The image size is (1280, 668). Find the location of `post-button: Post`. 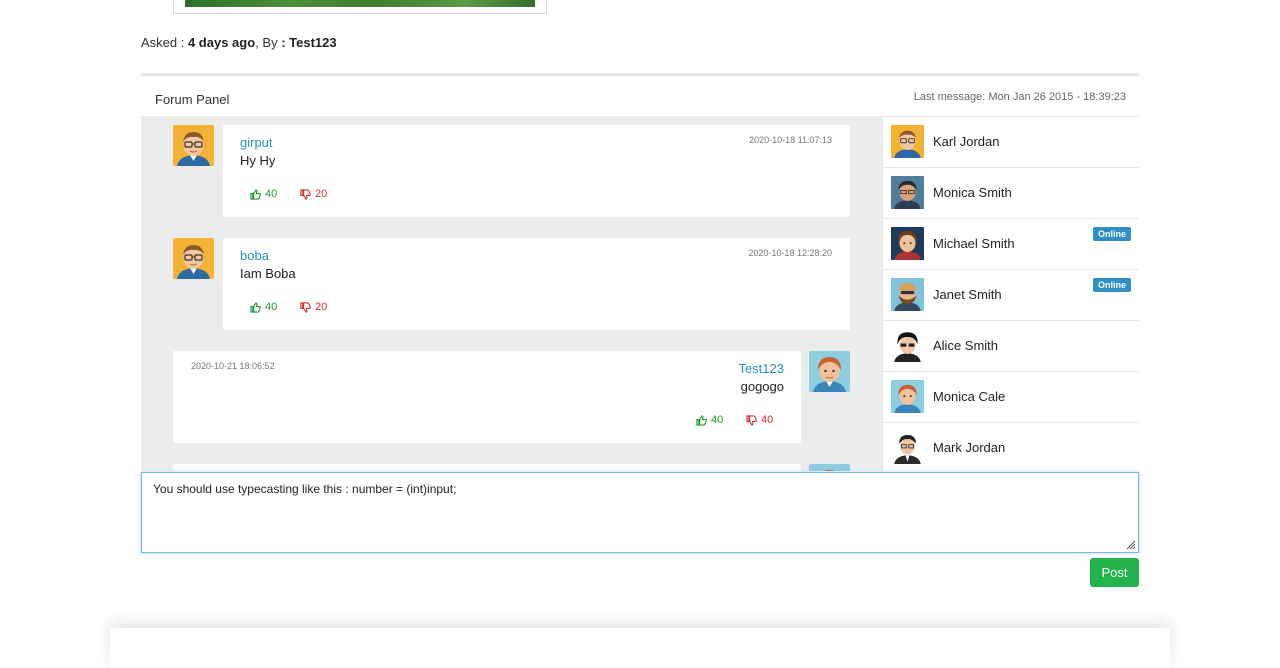

post-button: Post is located at coordinates (1114, 572).